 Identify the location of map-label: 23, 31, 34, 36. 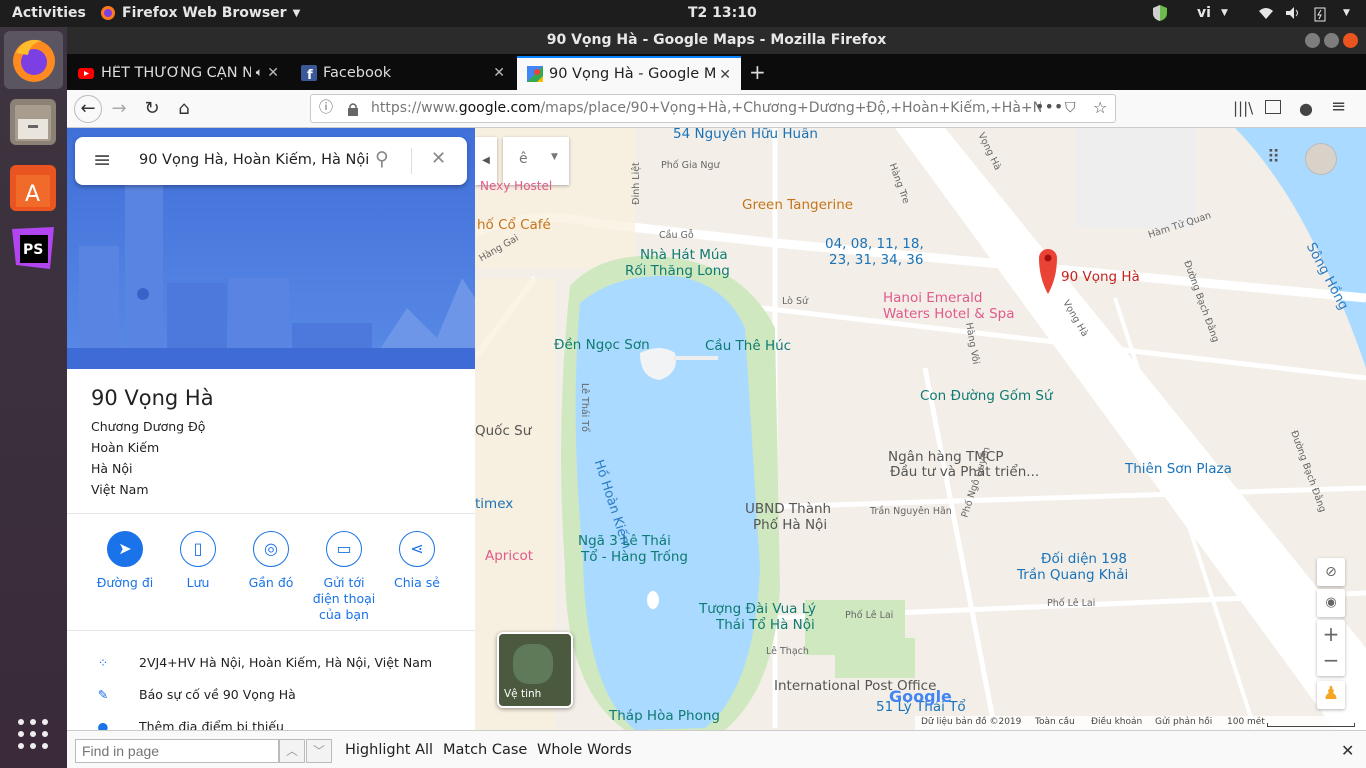
(876, 260).